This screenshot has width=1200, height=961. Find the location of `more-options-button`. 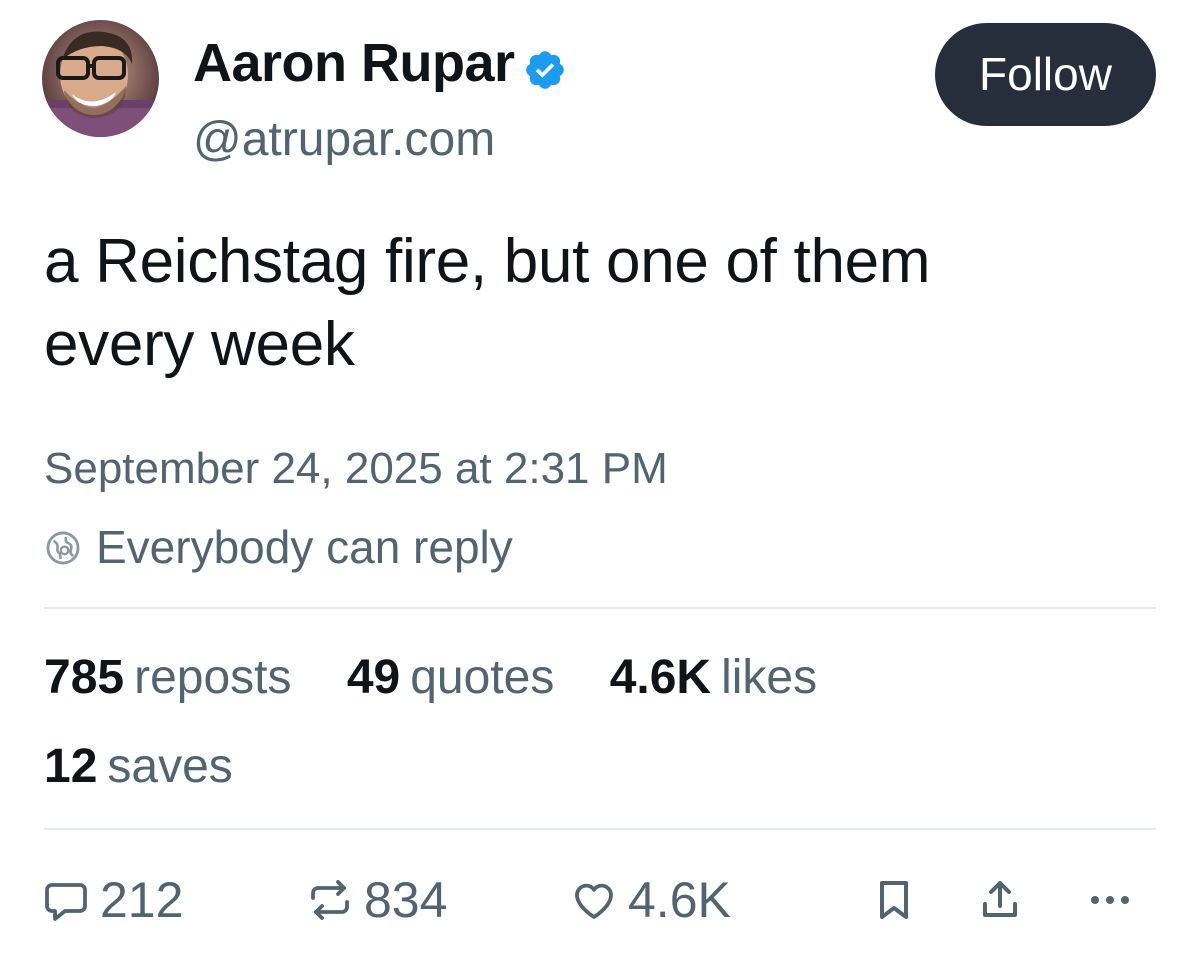

more-options-button is located at coordinates (1110, 900).